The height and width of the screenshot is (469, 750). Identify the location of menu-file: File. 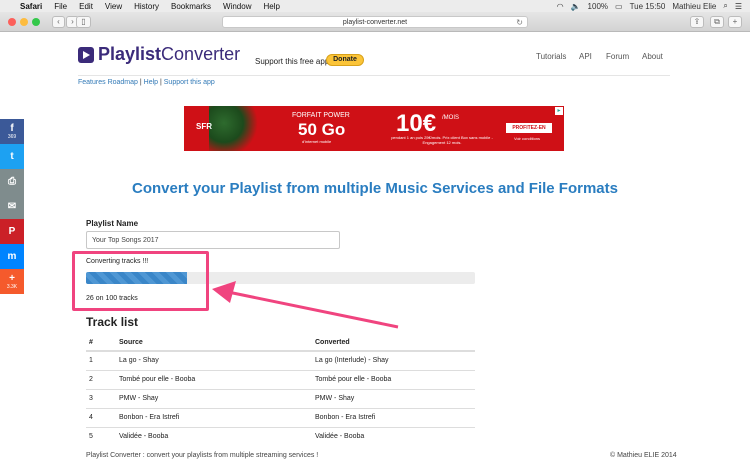
(60, 6).